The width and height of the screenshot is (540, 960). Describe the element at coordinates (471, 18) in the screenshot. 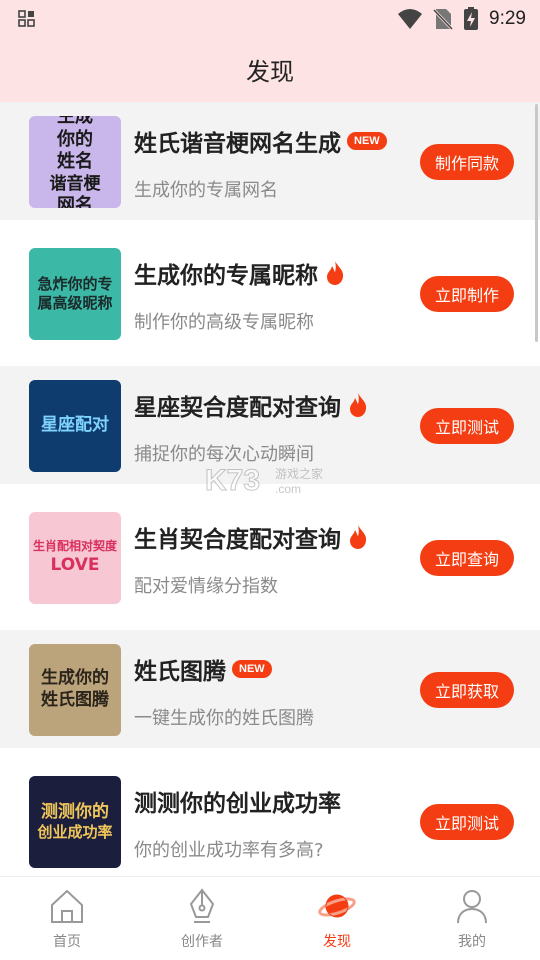

I see `battery-charging-icon` at that location.